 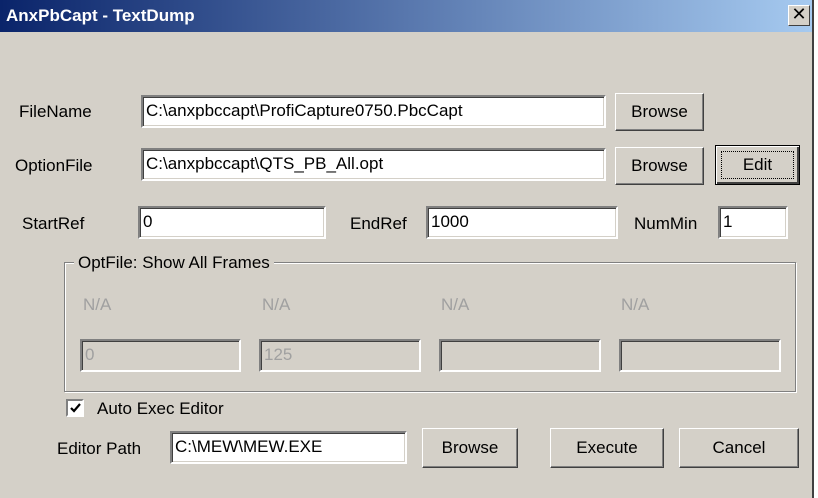 I want to click on title-bar: AnxPbCapt - TextDump ✕, so click(x=406, y=16).